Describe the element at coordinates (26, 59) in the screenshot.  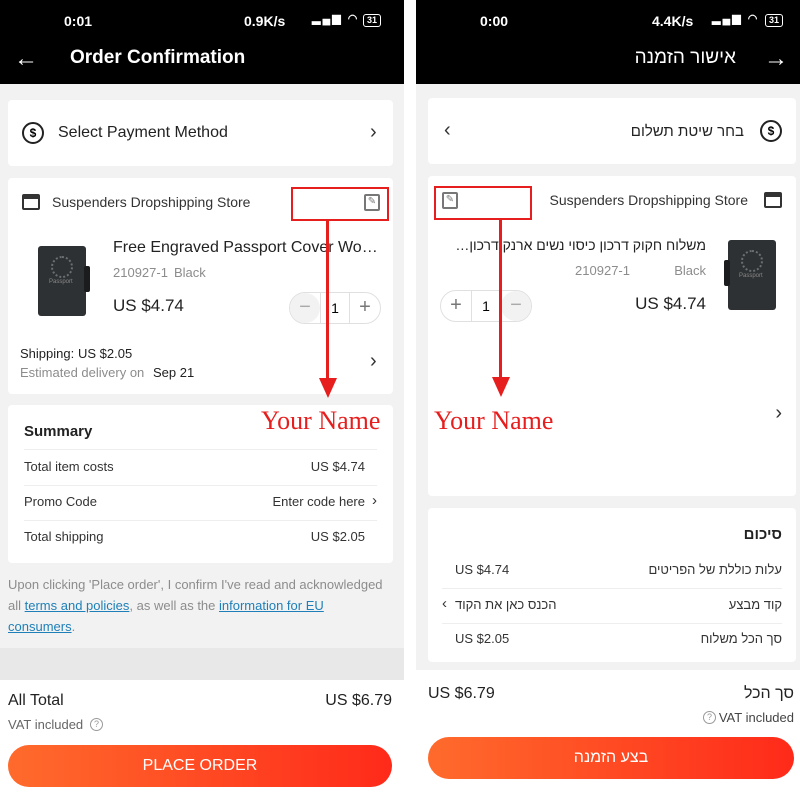
I see `back-arrow-icon: ←` at that location.